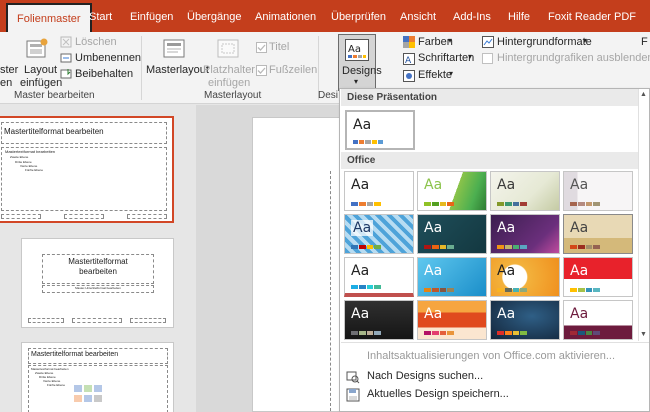 Image resolution: width=650 pixels, height=412 pixels. I want to click on design-banded: Aa, so click(598, 277).